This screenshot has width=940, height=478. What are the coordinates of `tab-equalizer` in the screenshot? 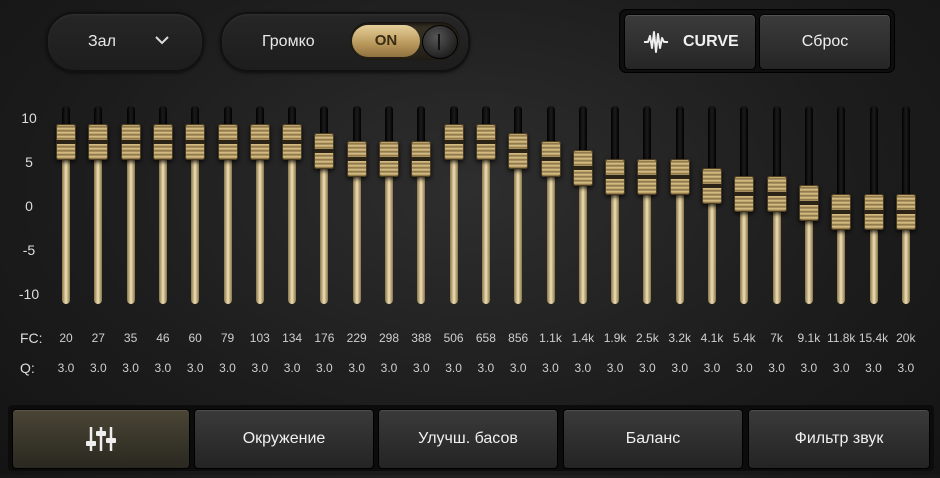 It's located at (101, 439).